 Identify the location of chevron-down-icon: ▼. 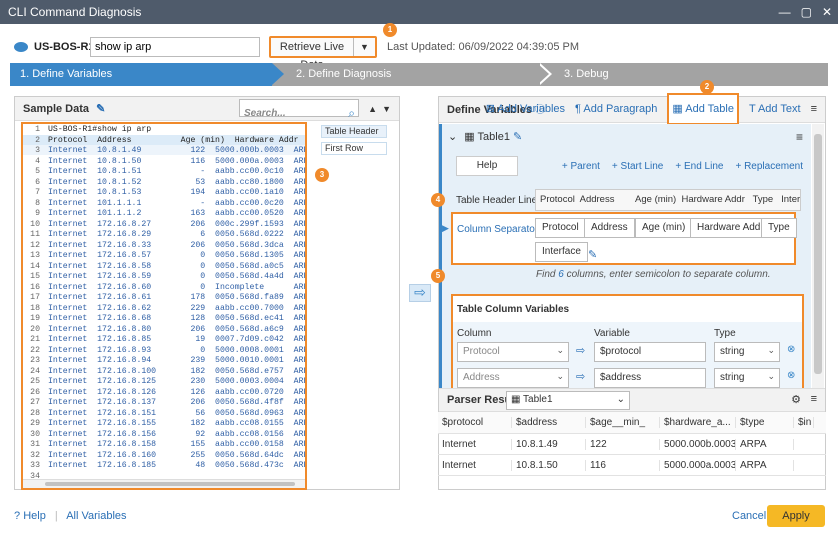
(364, 47).